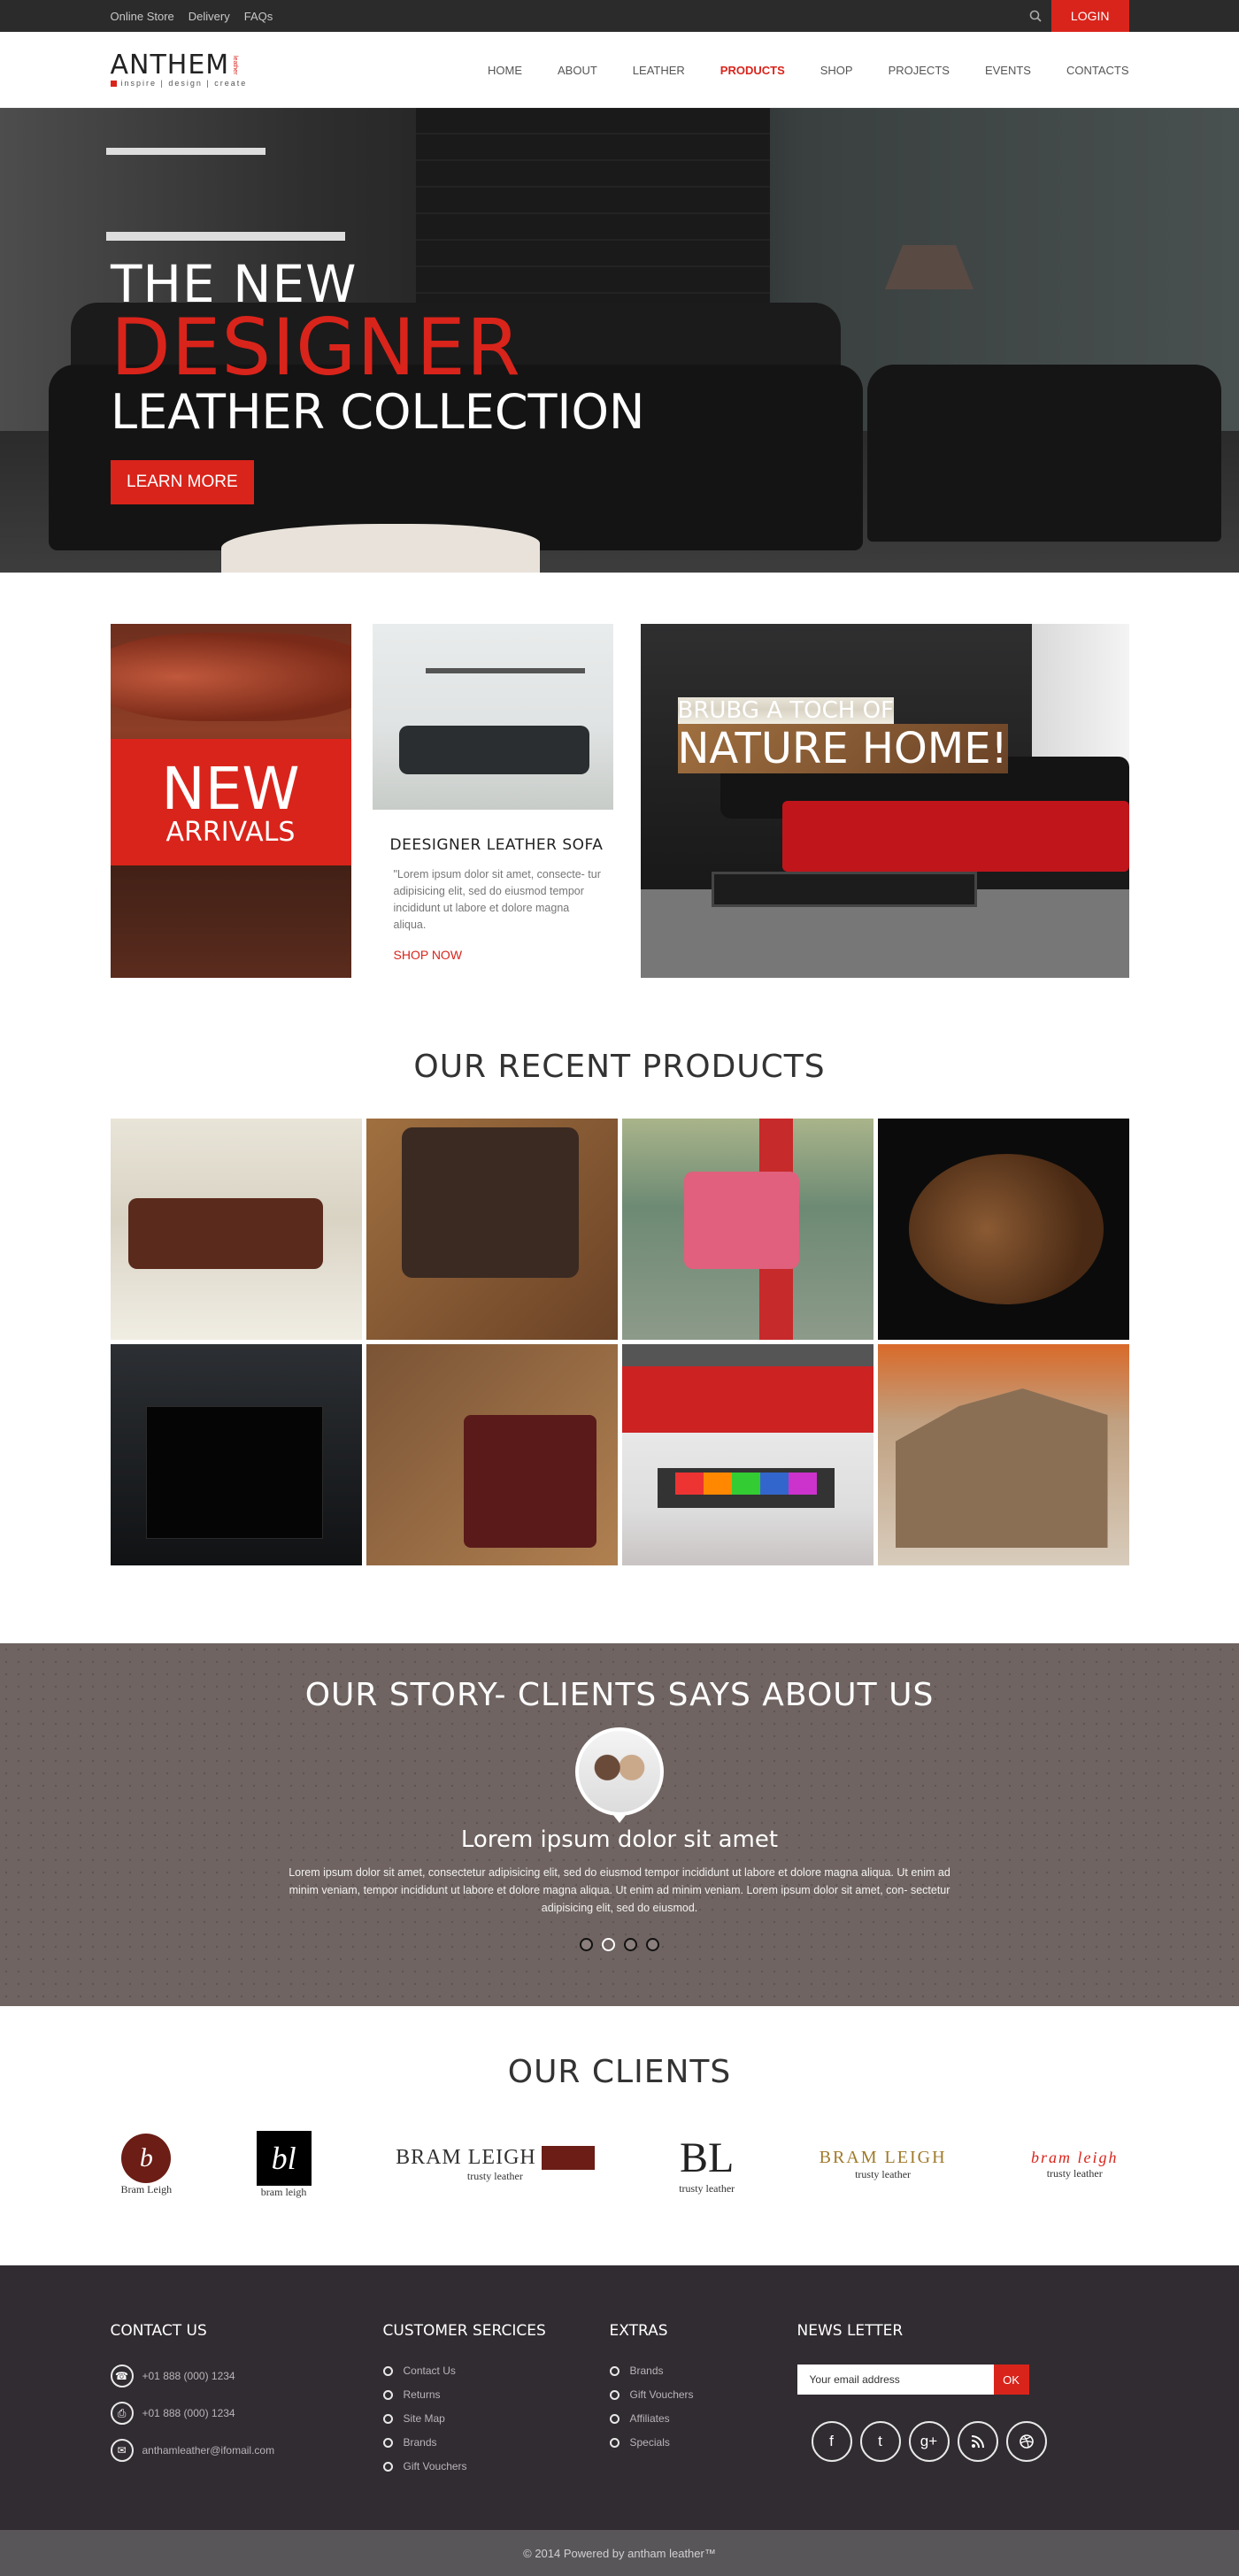  I want to click on product-tile-baseball-glove, so click(1003, 1229).